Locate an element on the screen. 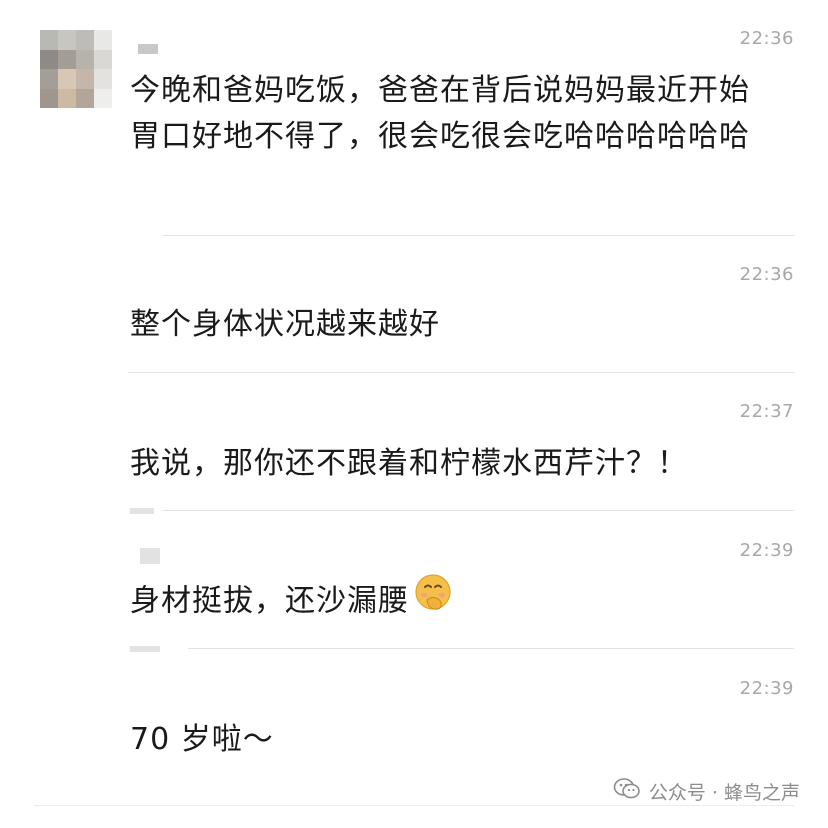 The image size is (828, 828). shy-smile-emoji-icon is located at coordinates (433, 599).